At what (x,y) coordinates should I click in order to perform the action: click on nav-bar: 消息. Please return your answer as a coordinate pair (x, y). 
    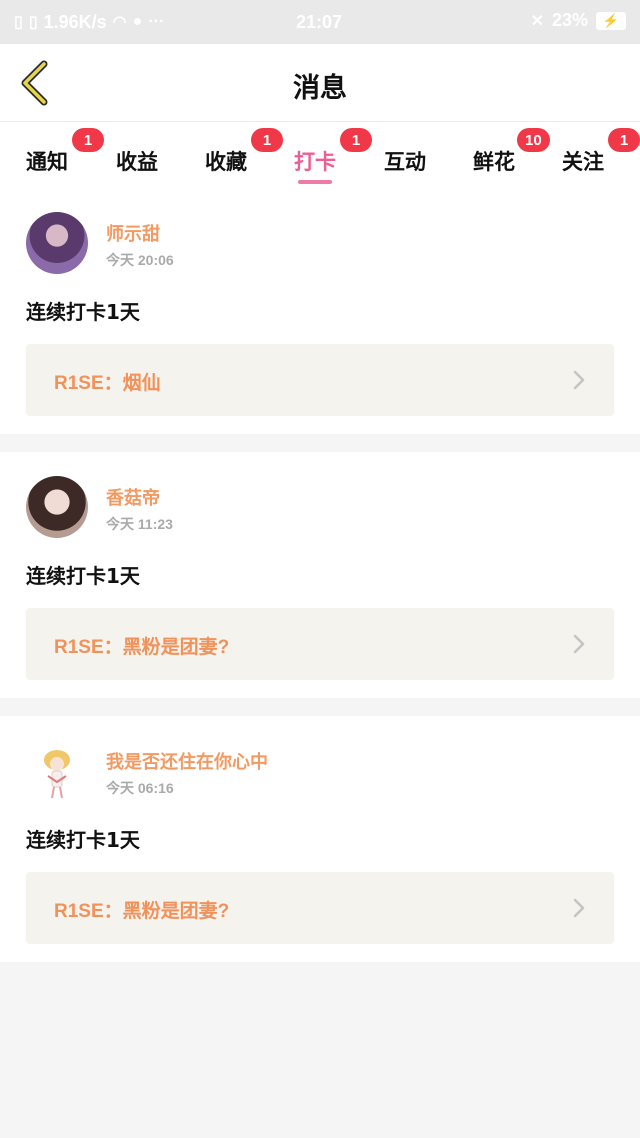
    Looking at the image, I should click on (320, 83).